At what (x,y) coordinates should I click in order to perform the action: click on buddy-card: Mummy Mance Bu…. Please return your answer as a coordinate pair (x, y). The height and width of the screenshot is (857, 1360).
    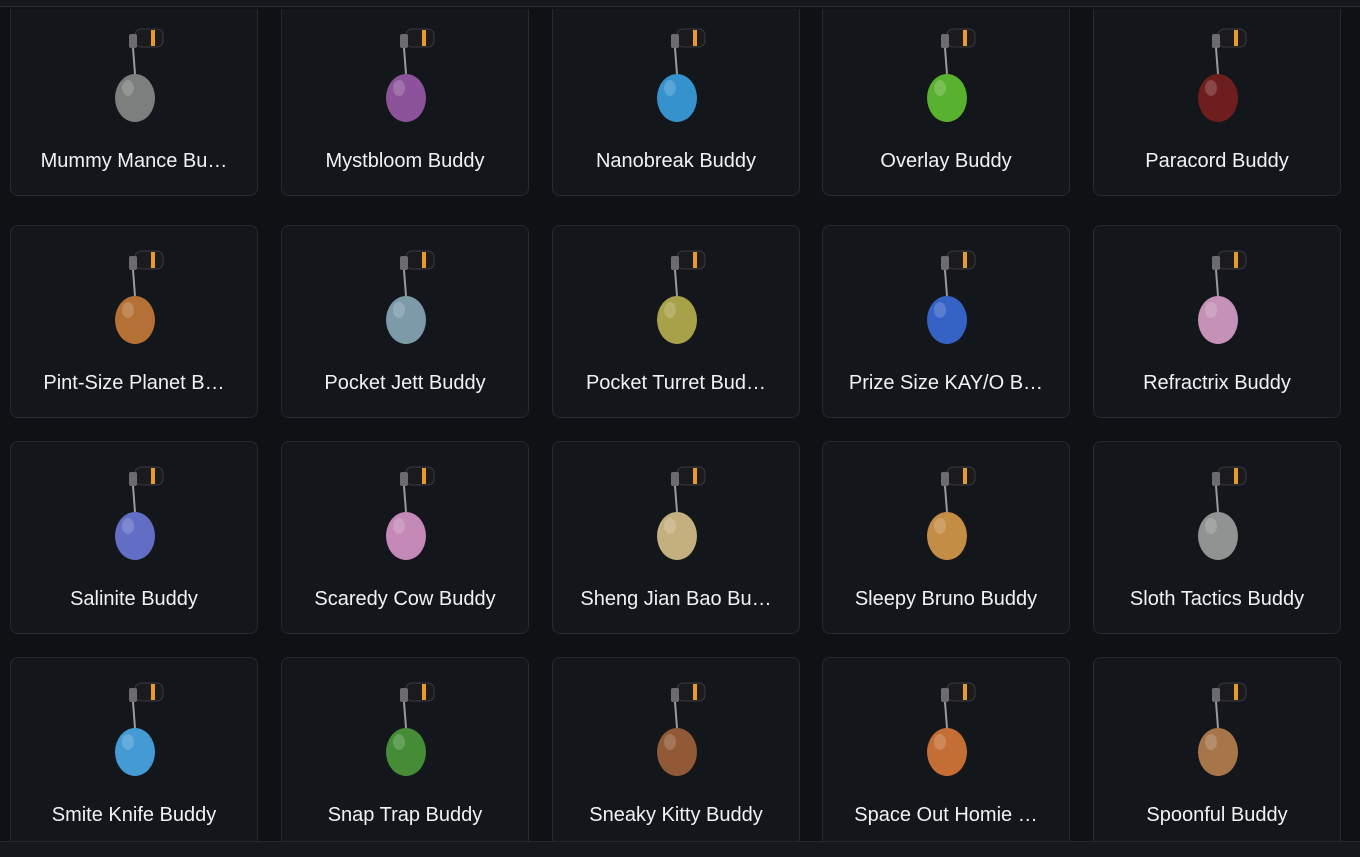
    Looking at the image, I should click on (134, 102).